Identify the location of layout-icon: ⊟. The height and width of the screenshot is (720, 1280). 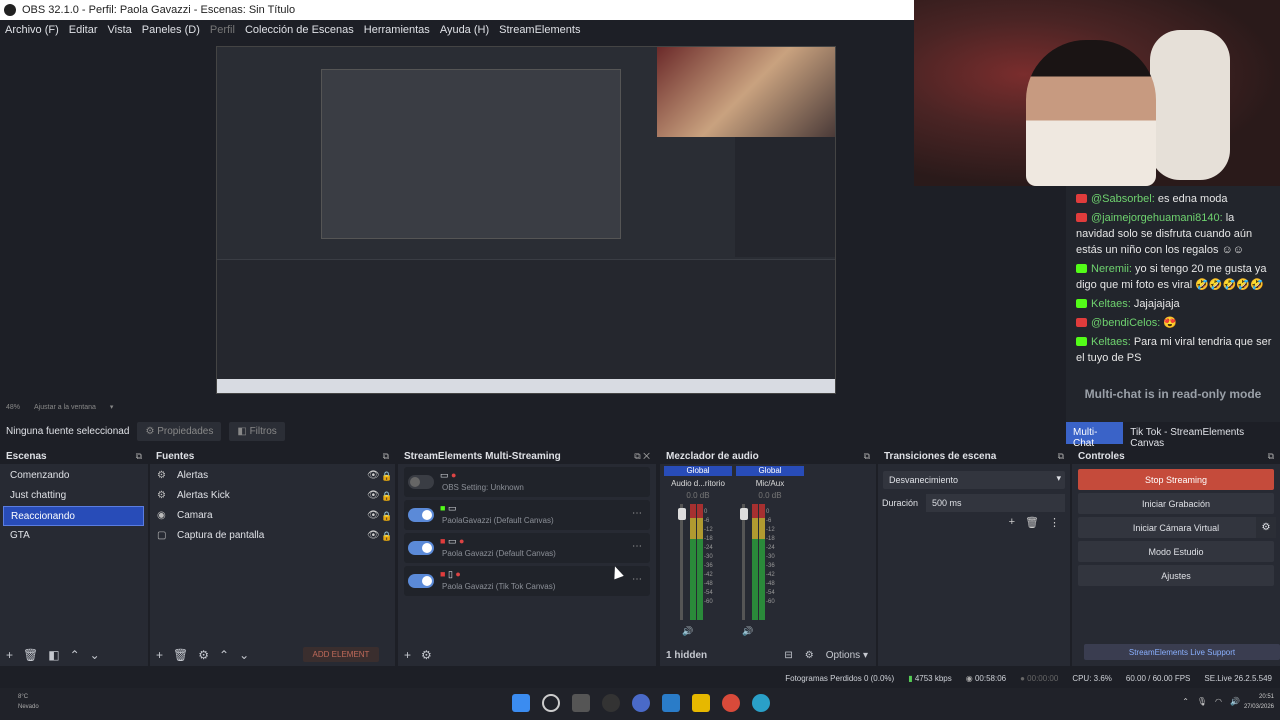
(788, 655).